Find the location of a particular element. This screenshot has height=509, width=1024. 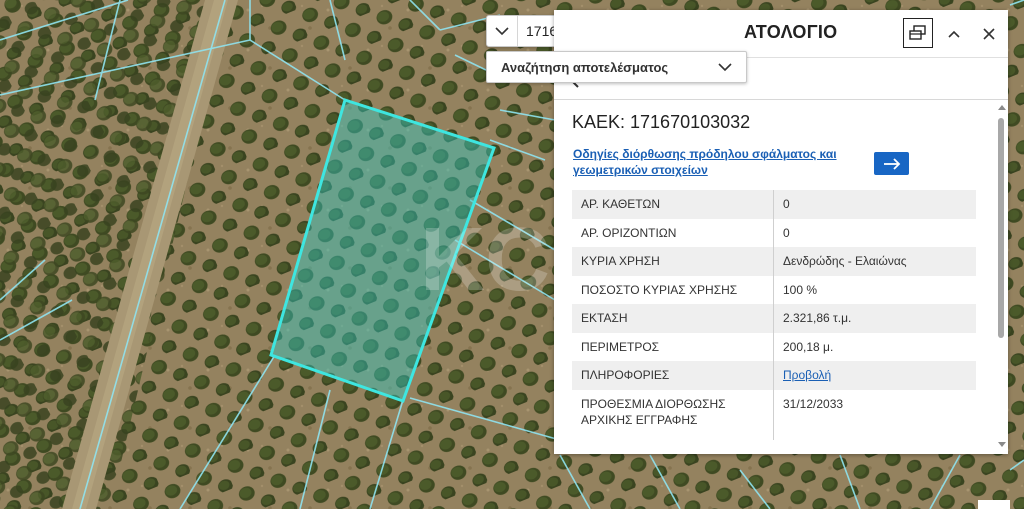

dock-panel-button is located at coordinates (918, 33).